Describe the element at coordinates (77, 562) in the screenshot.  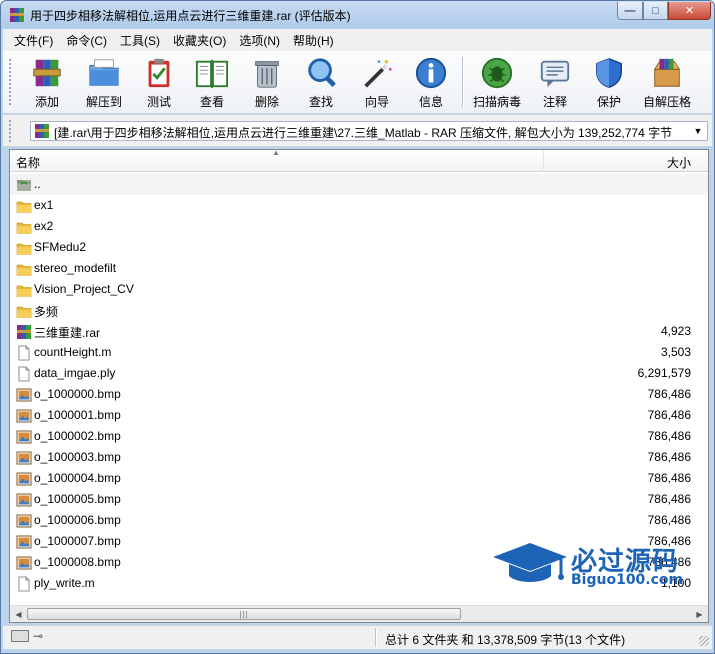
I see `file-name: o_1000008.bmp` at that location.